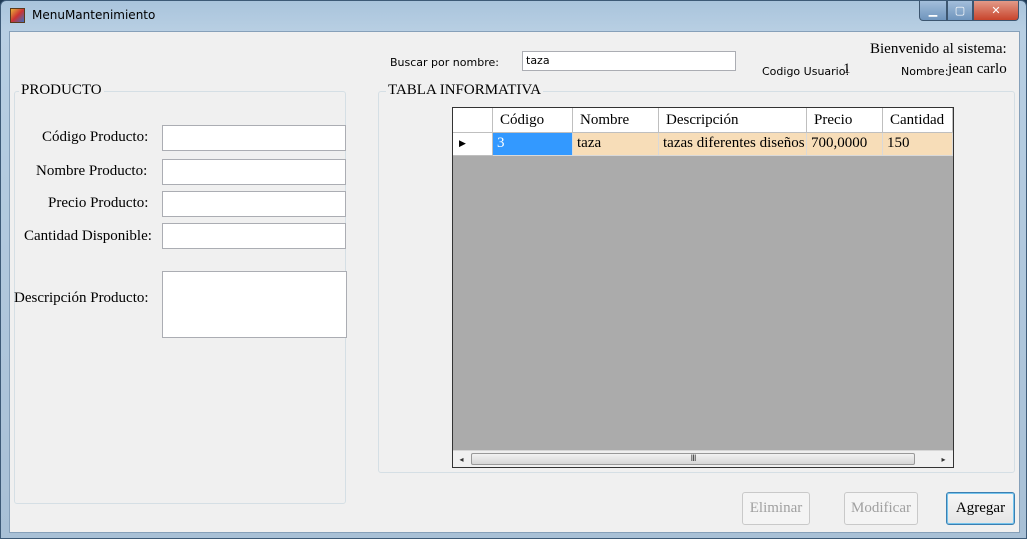 The height and width of the screenshot is (539, 1027). Describe the element at coordinates (918, 144) in the screenshot. I see `cell-cantidad: 150` at that location.